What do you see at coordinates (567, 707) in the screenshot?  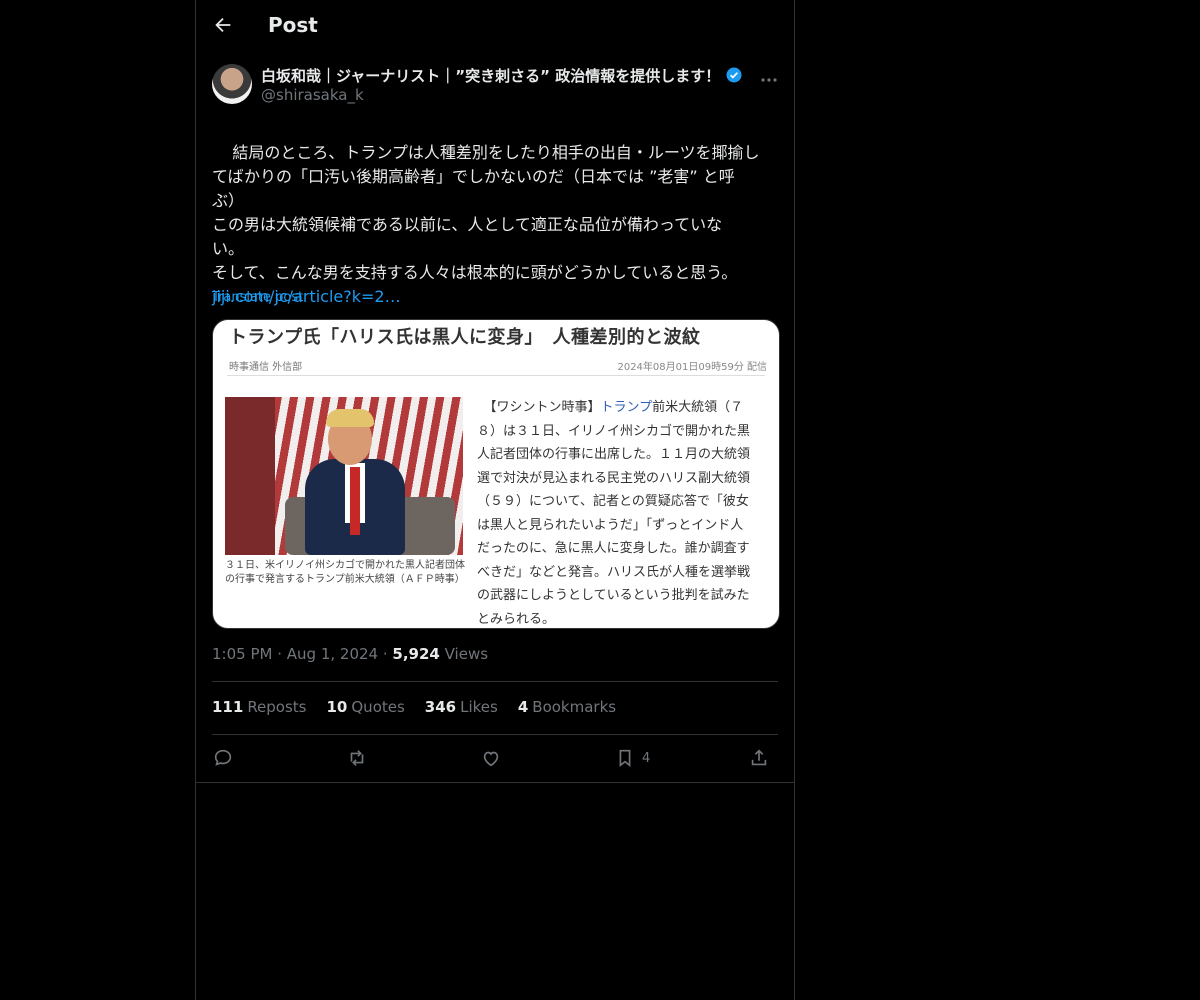 I see `bookmarks-stat: 4 Bookmarks` at bounding box center [567, 707].